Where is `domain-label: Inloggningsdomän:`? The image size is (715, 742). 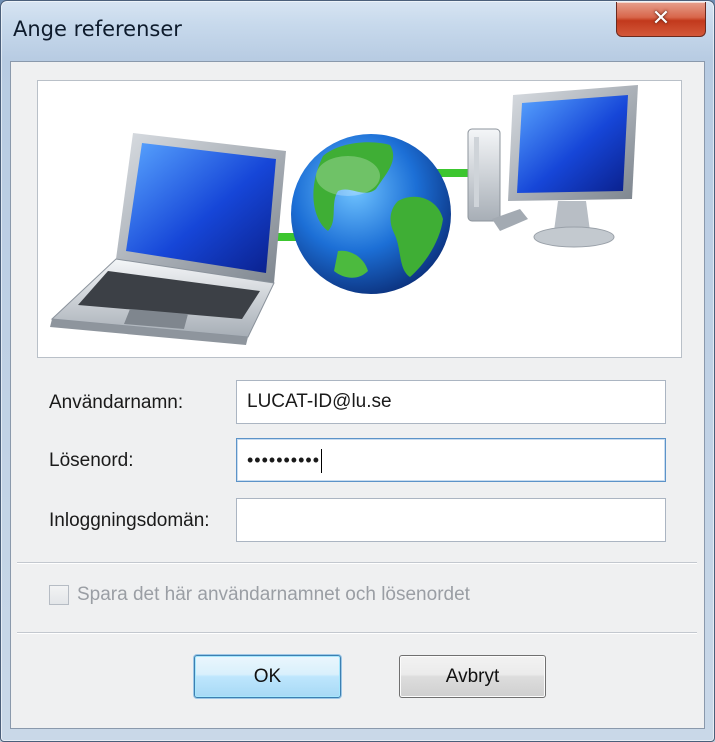
domain-label: Inloggningsdomän: is located at coordinates (129, 520).